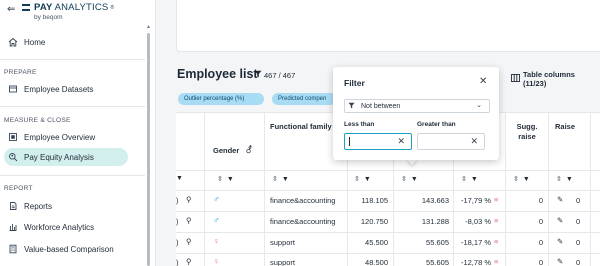 The width and height of the screenshot is (600, 266). What do you see at coordinates (20, 72) in the screenshot?
I see `section-label-prepare: PREPARE` at bounding box center [20, 72].